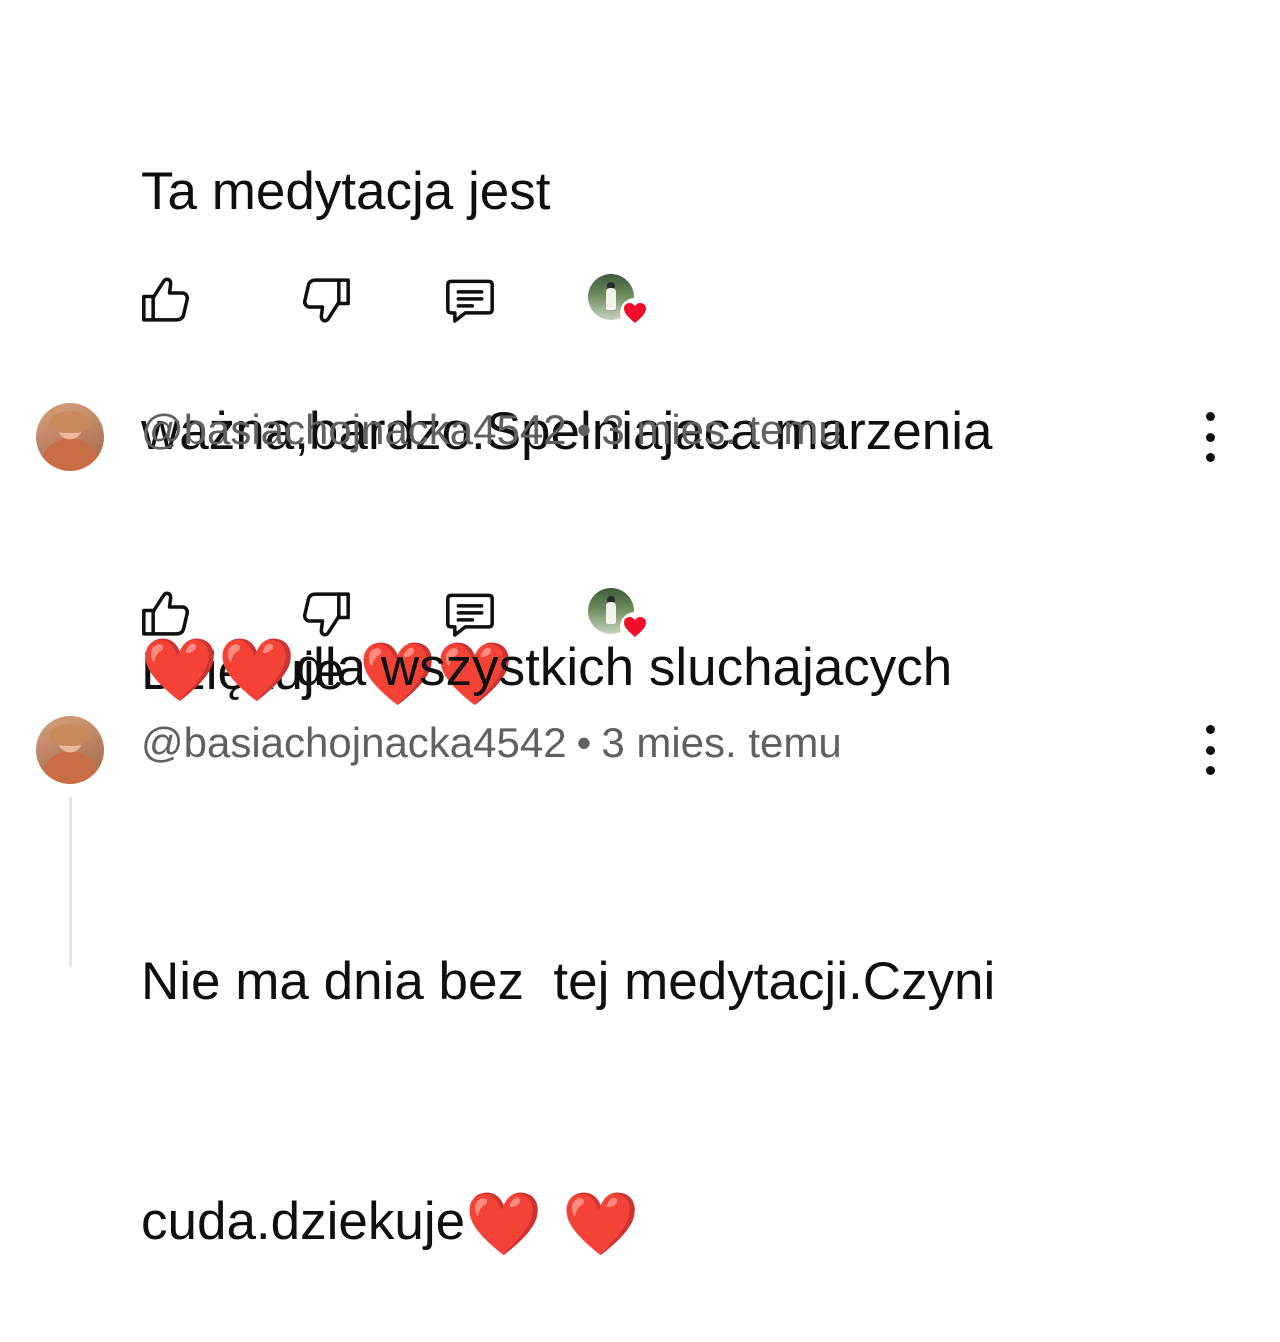  Describe the element at coordinates (218, 669) in the screenshot. I see `heart-emoji: ❤️❤️` at that location.